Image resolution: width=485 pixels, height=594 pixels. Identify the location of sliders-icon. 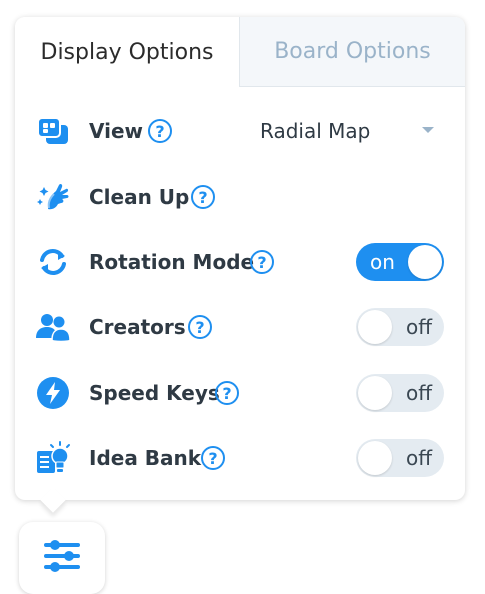
(62, 558).